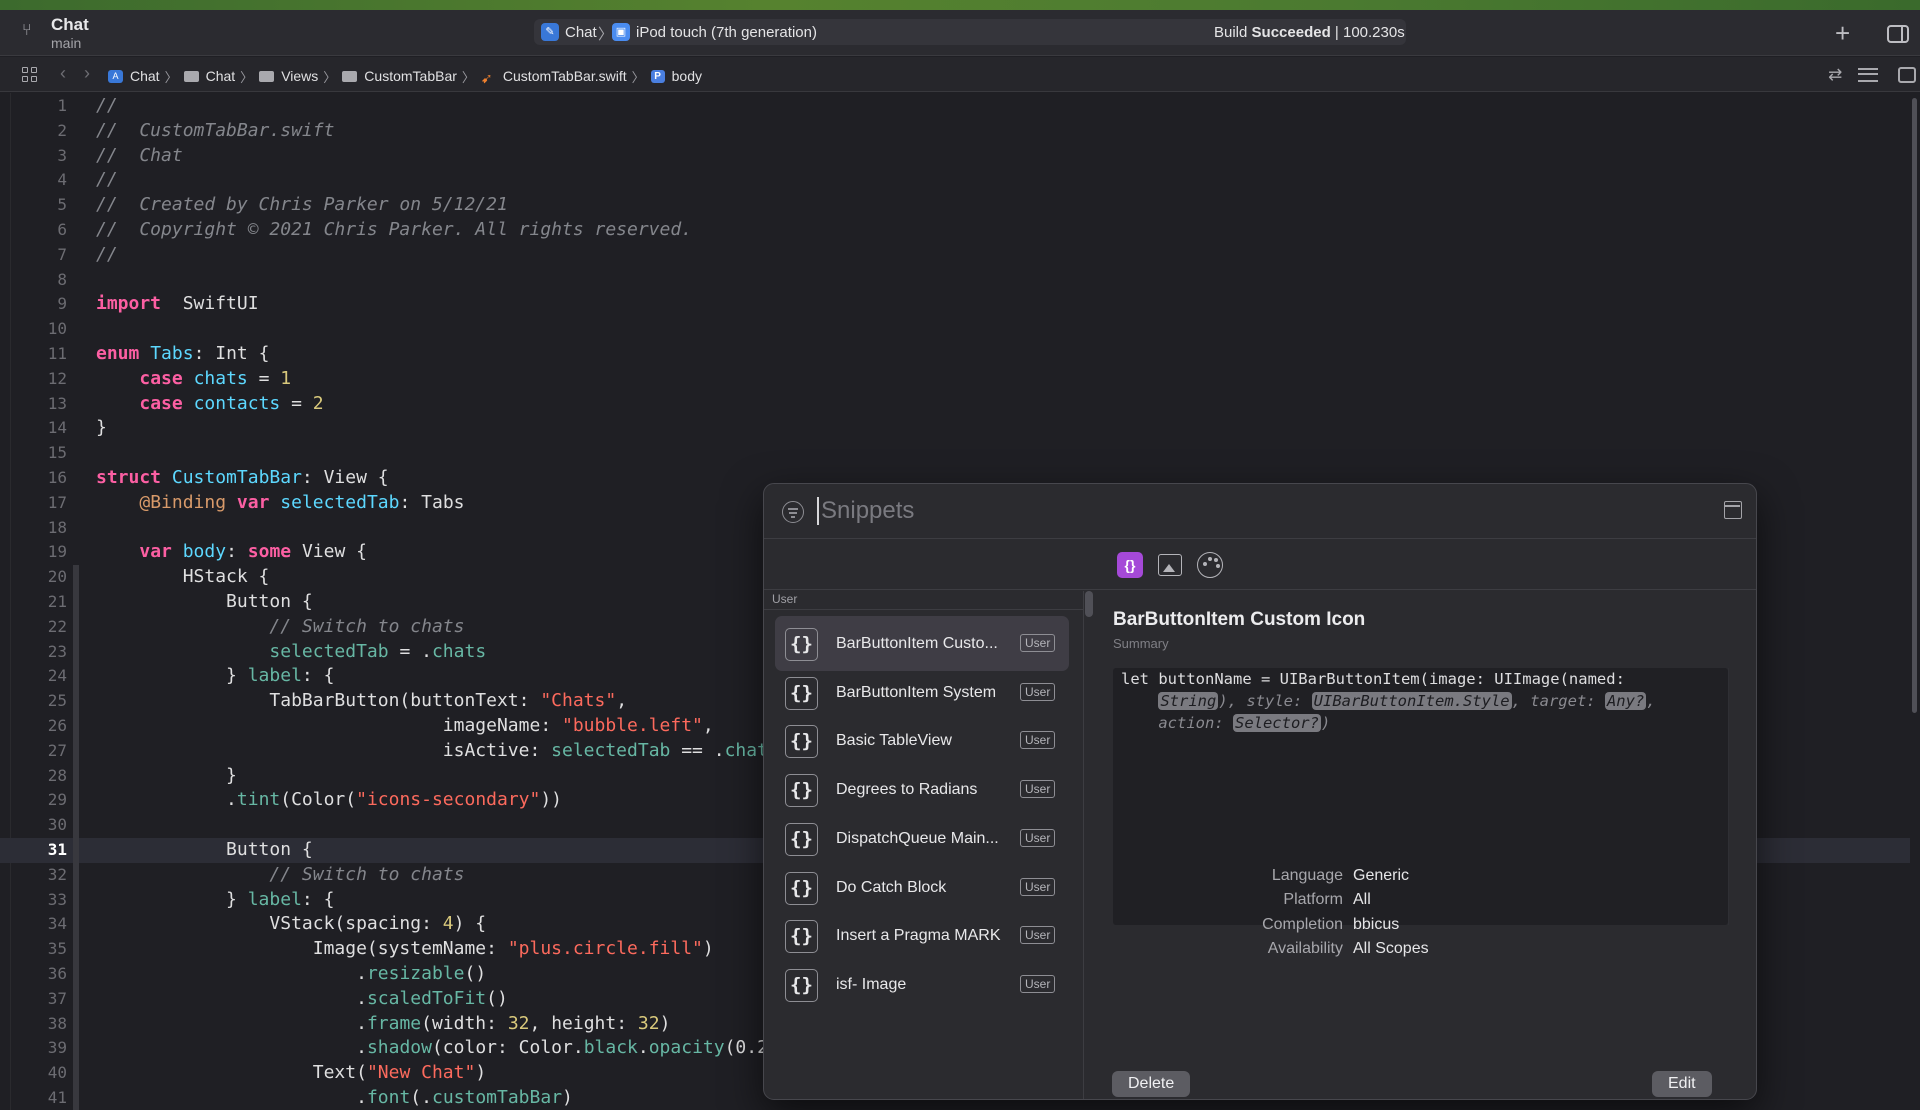 This screenshot has width=1920, height=1110. I want to click on snippet-list-item: {} DispatchQueue Main... User, so click(922, 838).